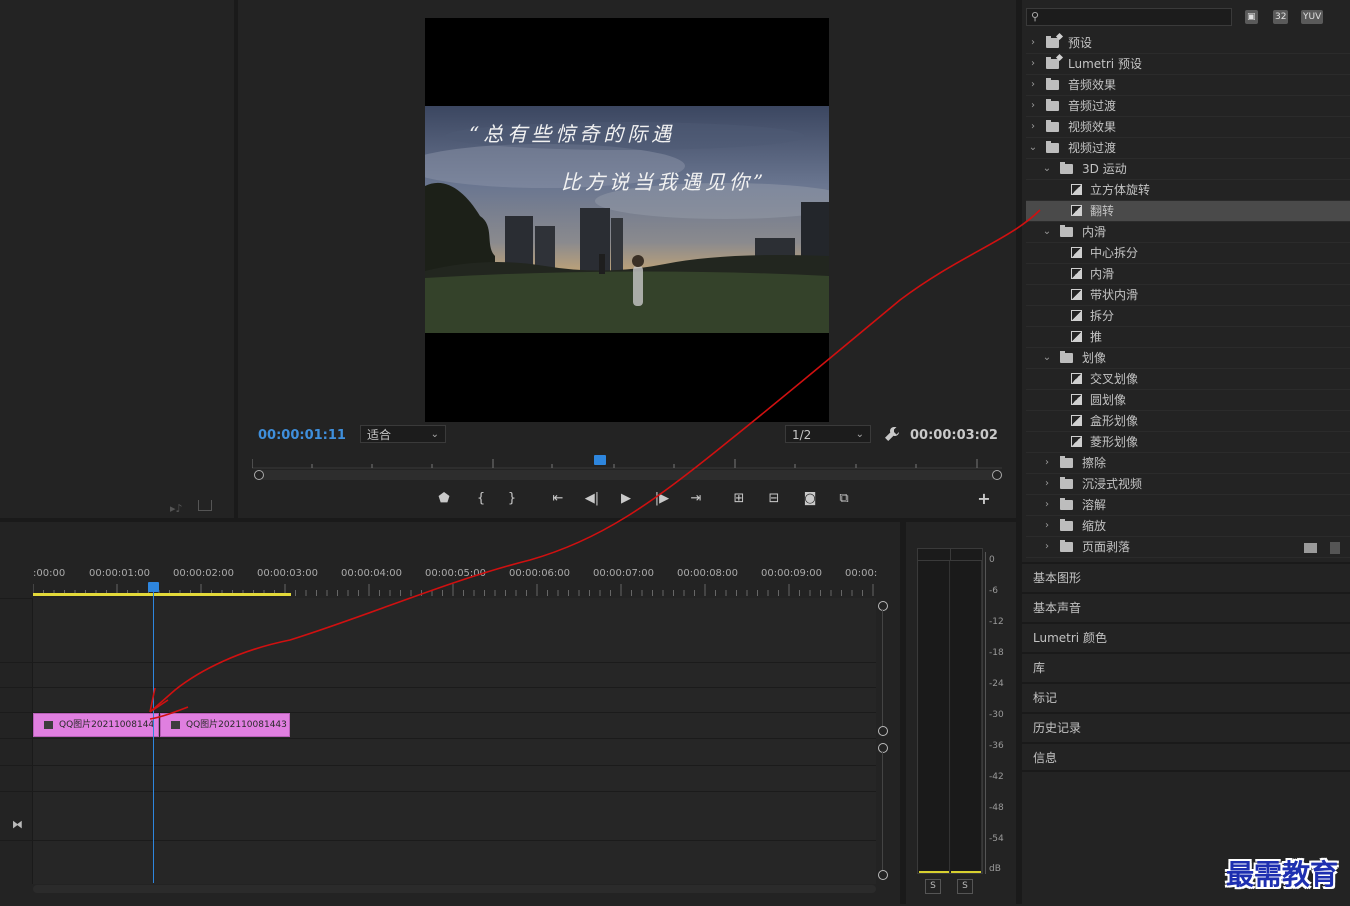 The width and height of the screenshot is (1350, 906). I want to click on 32bit-effects-badge: 32, so click(1281, 17).